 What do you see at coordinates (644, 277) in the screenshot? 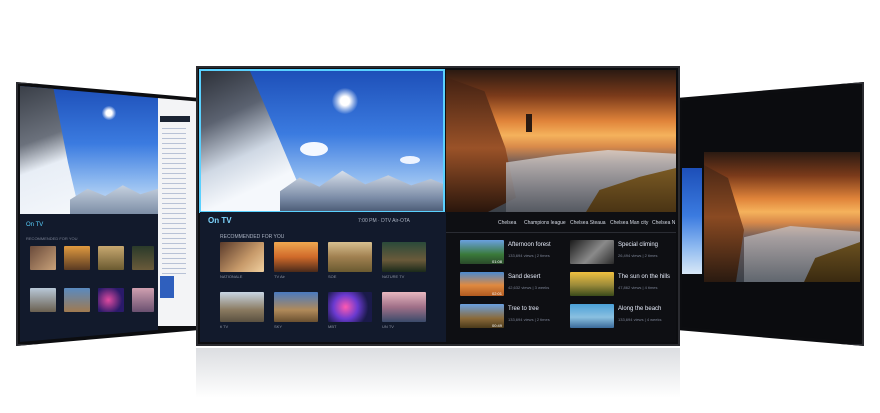
I see `video-title: The sun on the hills` at bounding box center [644, 277].